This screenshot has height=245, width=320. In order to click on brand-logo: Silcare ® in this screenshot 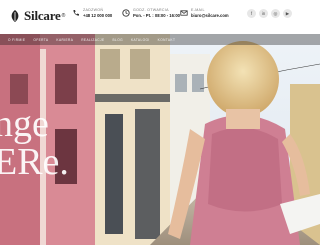, I will do `click(36, 16)`.